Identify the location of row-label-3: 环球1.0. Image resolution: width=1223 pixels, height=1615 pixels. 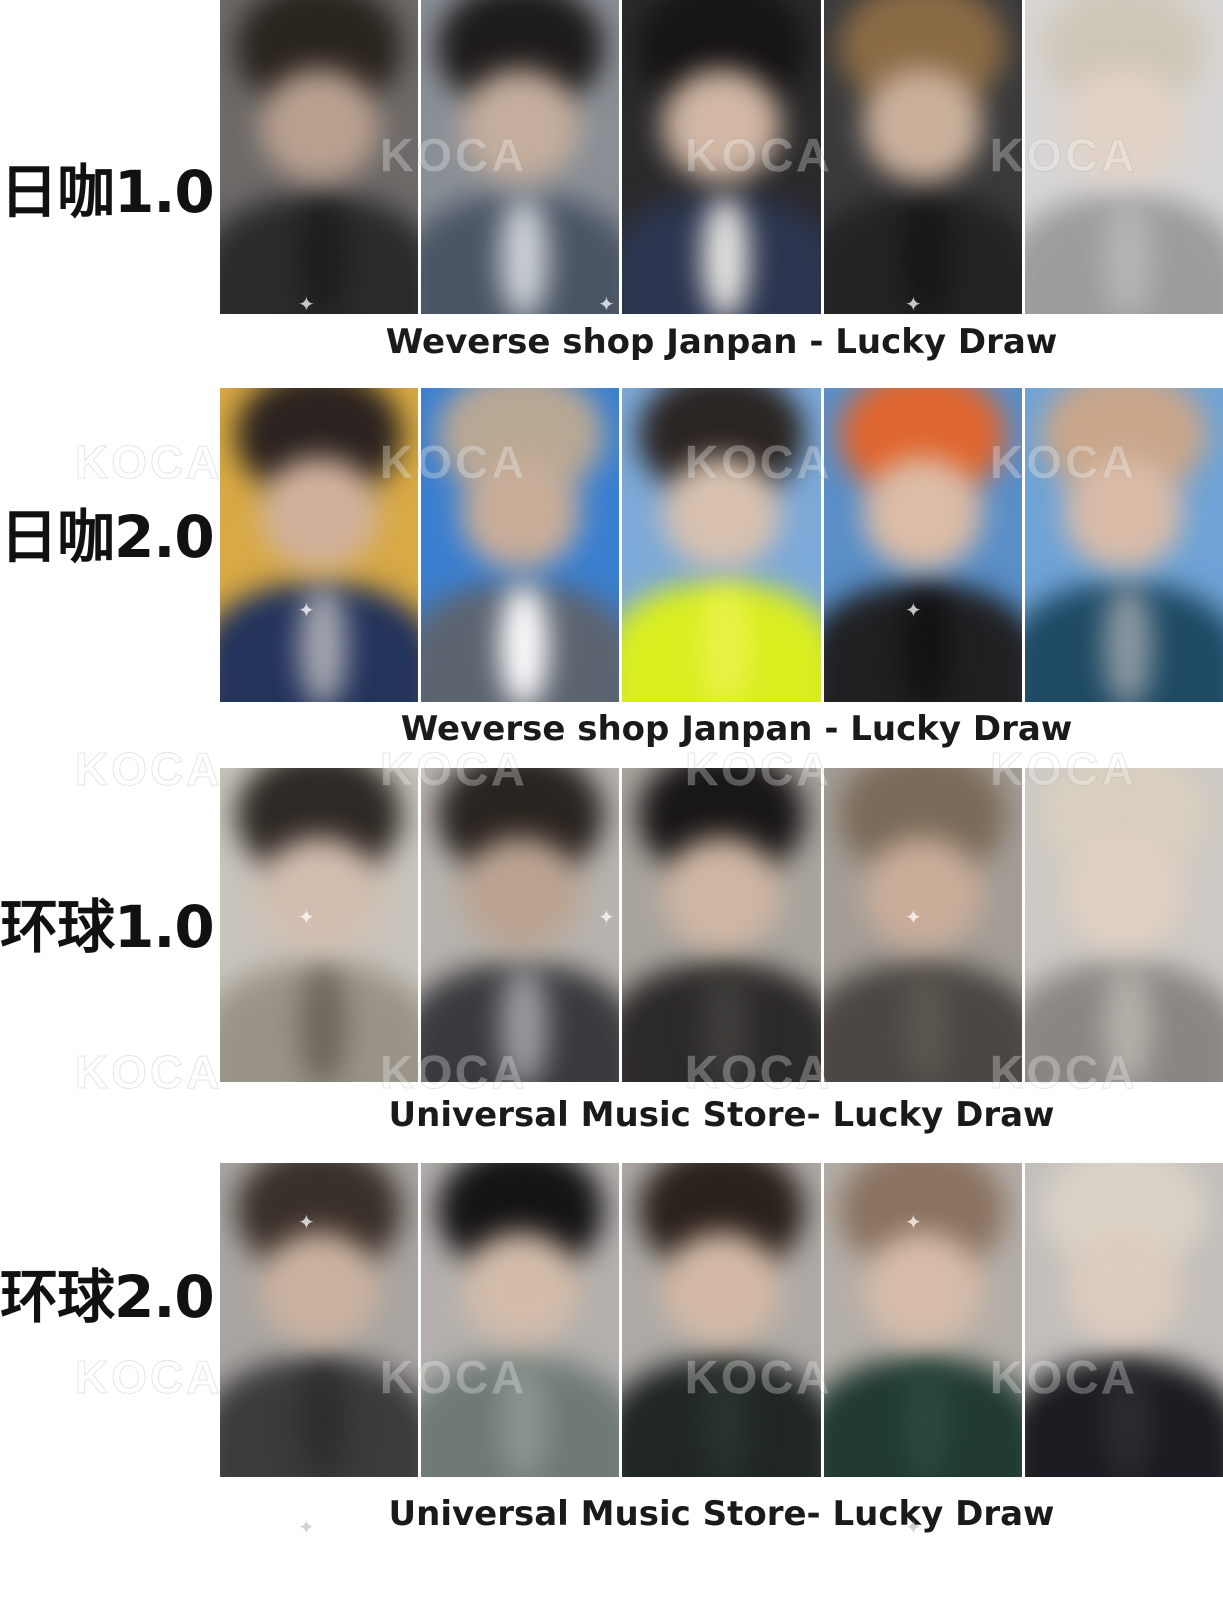
(107, 927).